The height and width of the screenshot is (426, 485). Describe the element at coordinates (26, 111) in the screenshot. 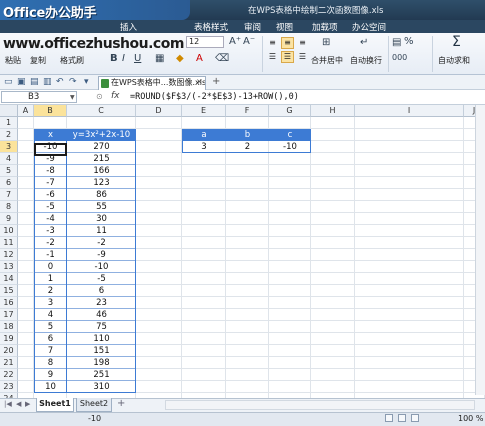

I see `column-header-a: A` at that location.